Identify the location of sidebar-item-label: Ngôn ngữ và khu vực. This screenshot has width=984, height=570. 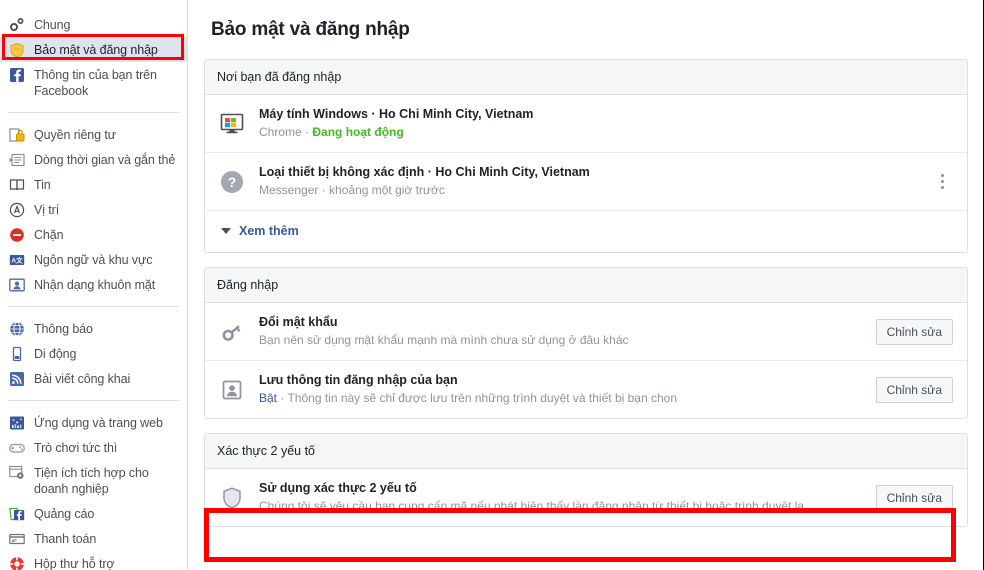
(93, 260).